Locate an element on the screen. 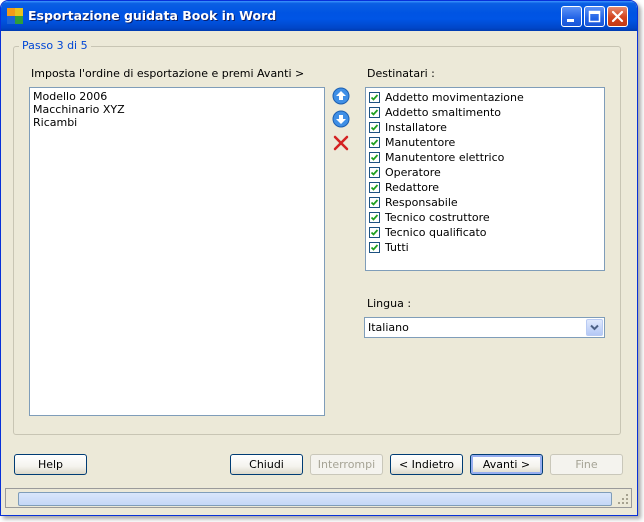 Image resolution: width=644 pixels, height=522 pixels. recipient-label: Installatore is located at coordinates (416, 127).